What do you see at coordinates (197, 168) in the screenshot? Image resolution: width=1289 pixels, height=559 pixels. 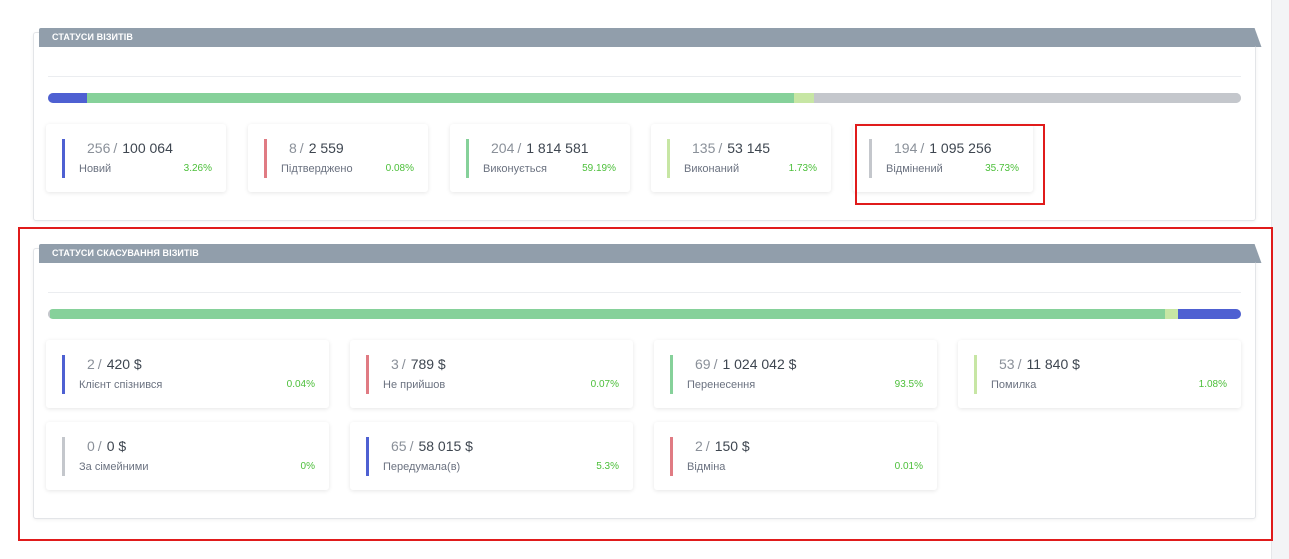 I see `status-percentage: 3.26%` at bounding box center [197, 168].